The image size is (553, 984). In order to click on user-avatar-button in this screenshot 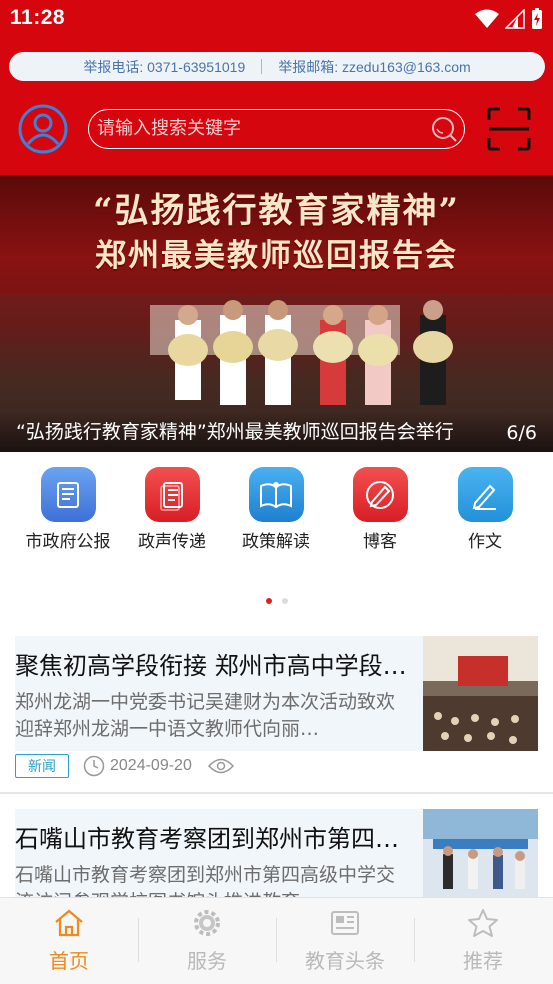, I will do `click(43, 129)`.